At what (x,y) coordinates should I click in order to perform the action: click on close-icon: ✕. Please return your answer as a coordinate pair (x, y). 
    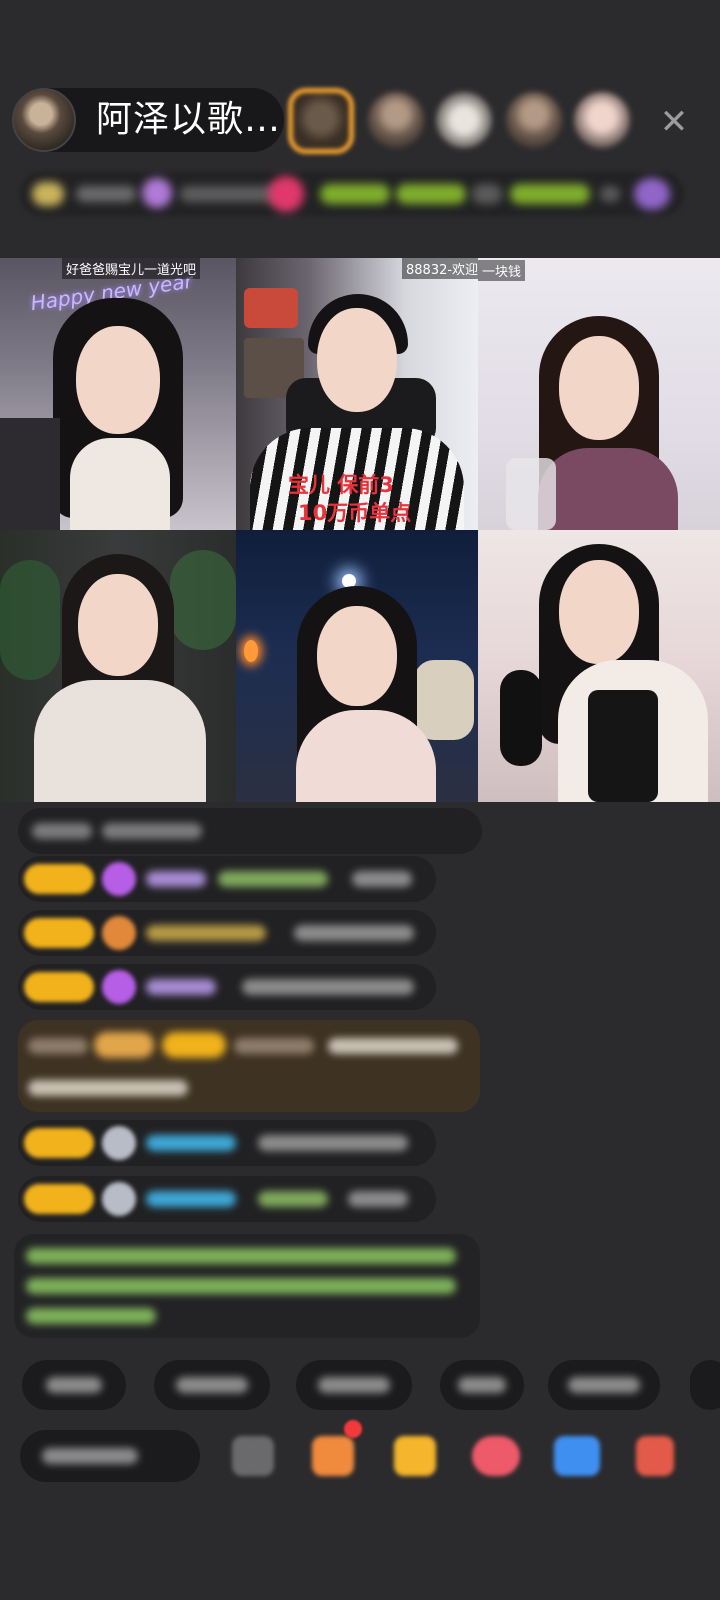
    Looking at the image, I should click on (674, 122).